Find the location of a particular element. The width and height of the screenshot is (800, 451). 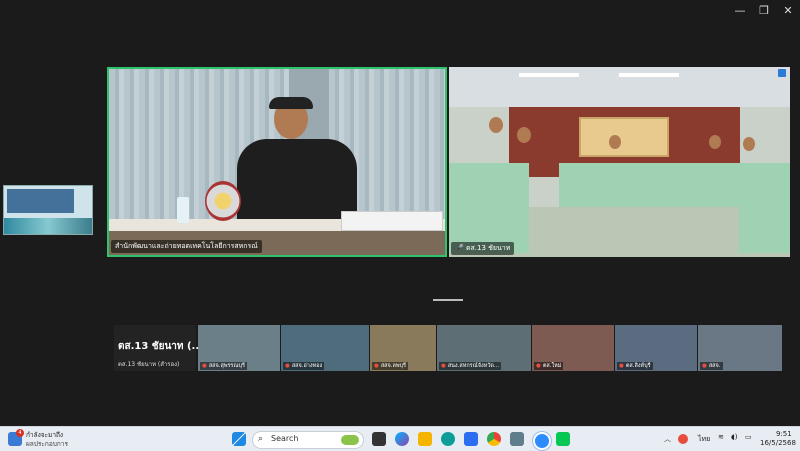

speaker-body is located at coordinates (297, 184).